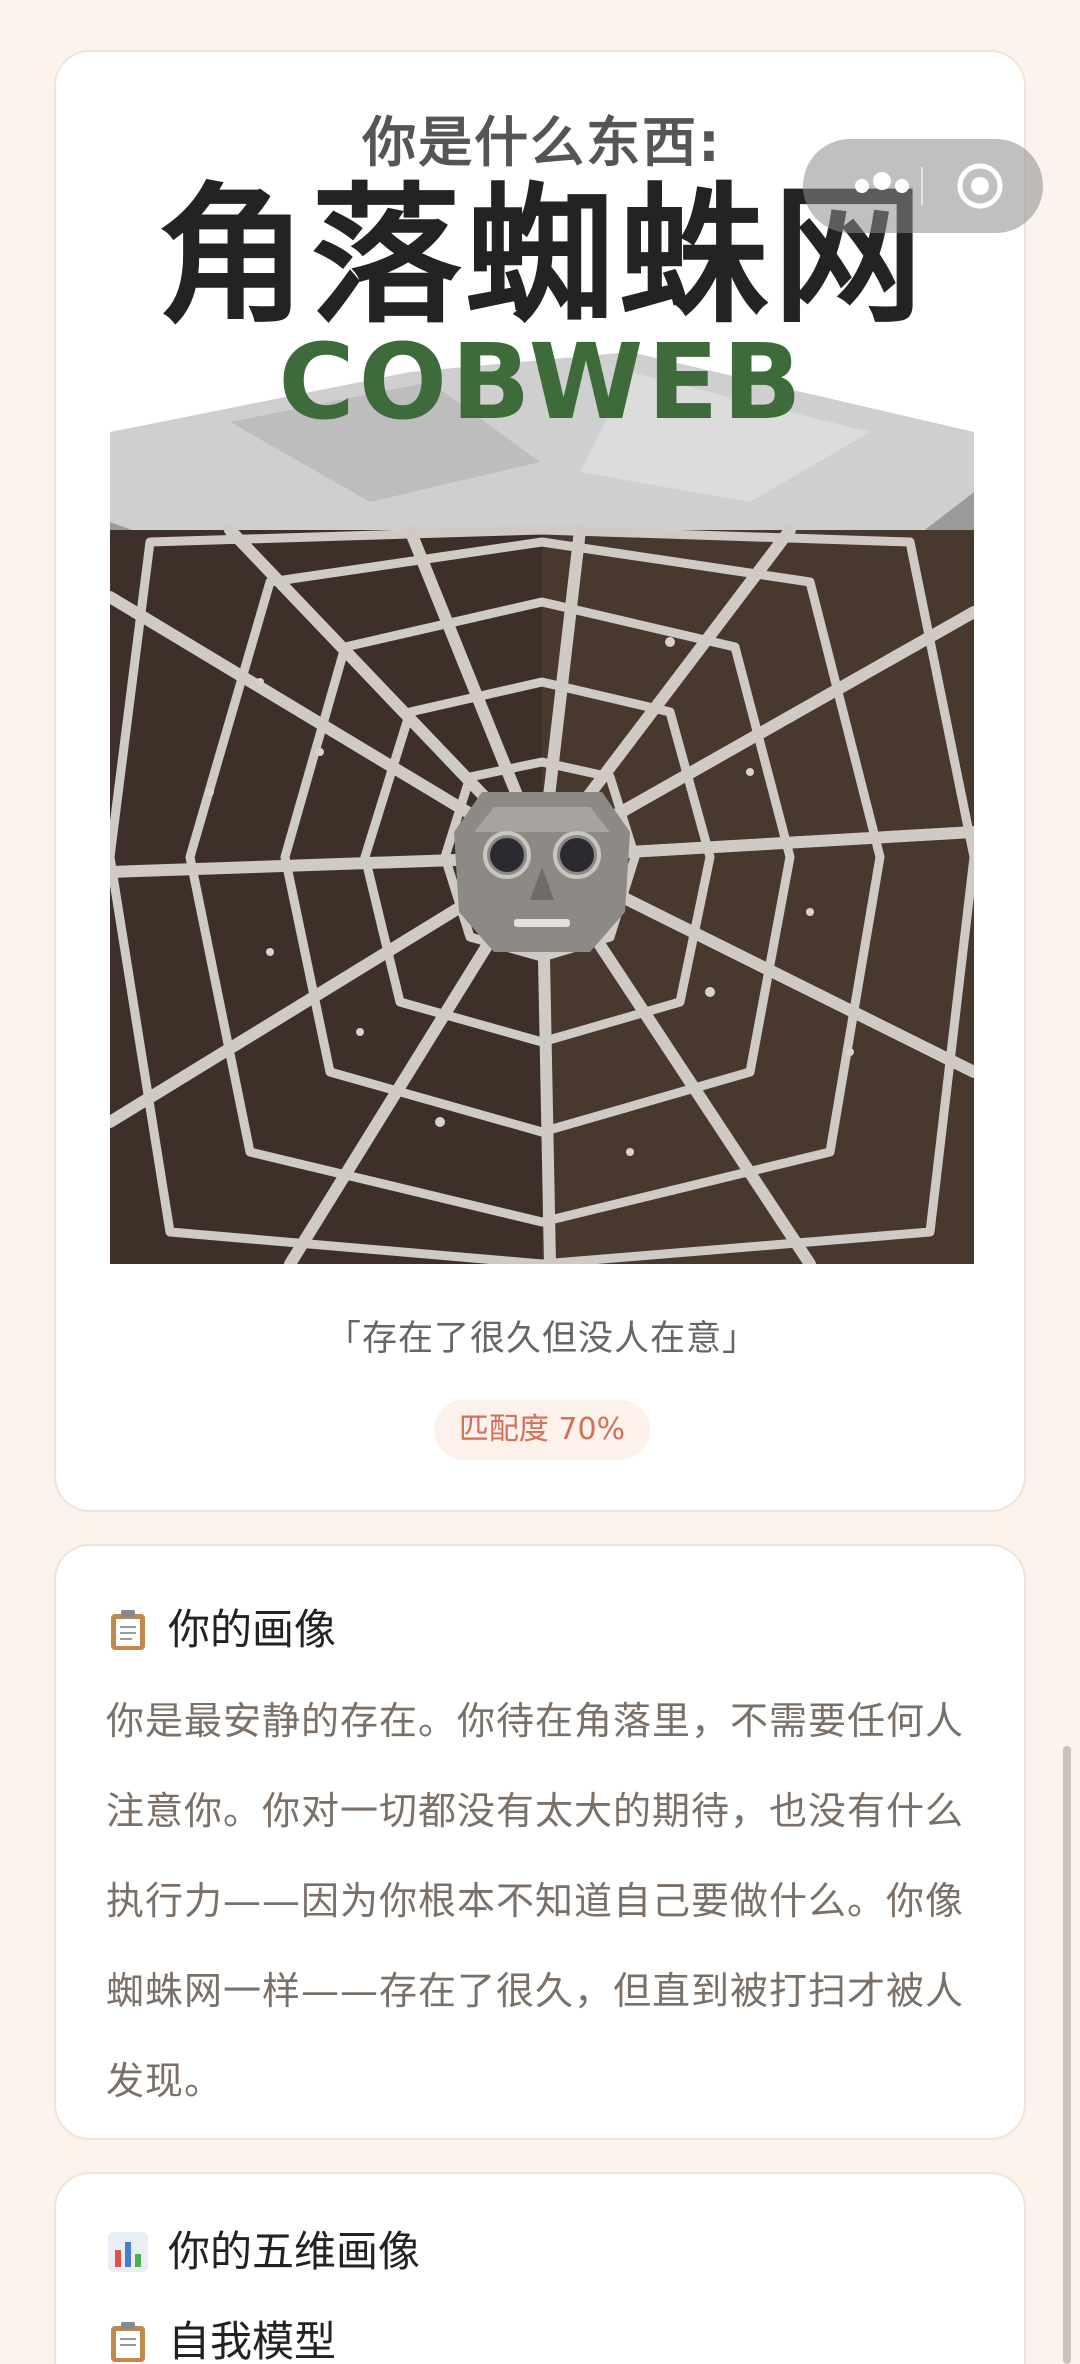  What do you see at coordinates (128, 2252) in the screenshot?
I see `bar-chart-icon` at bounding box center [128, 2252].